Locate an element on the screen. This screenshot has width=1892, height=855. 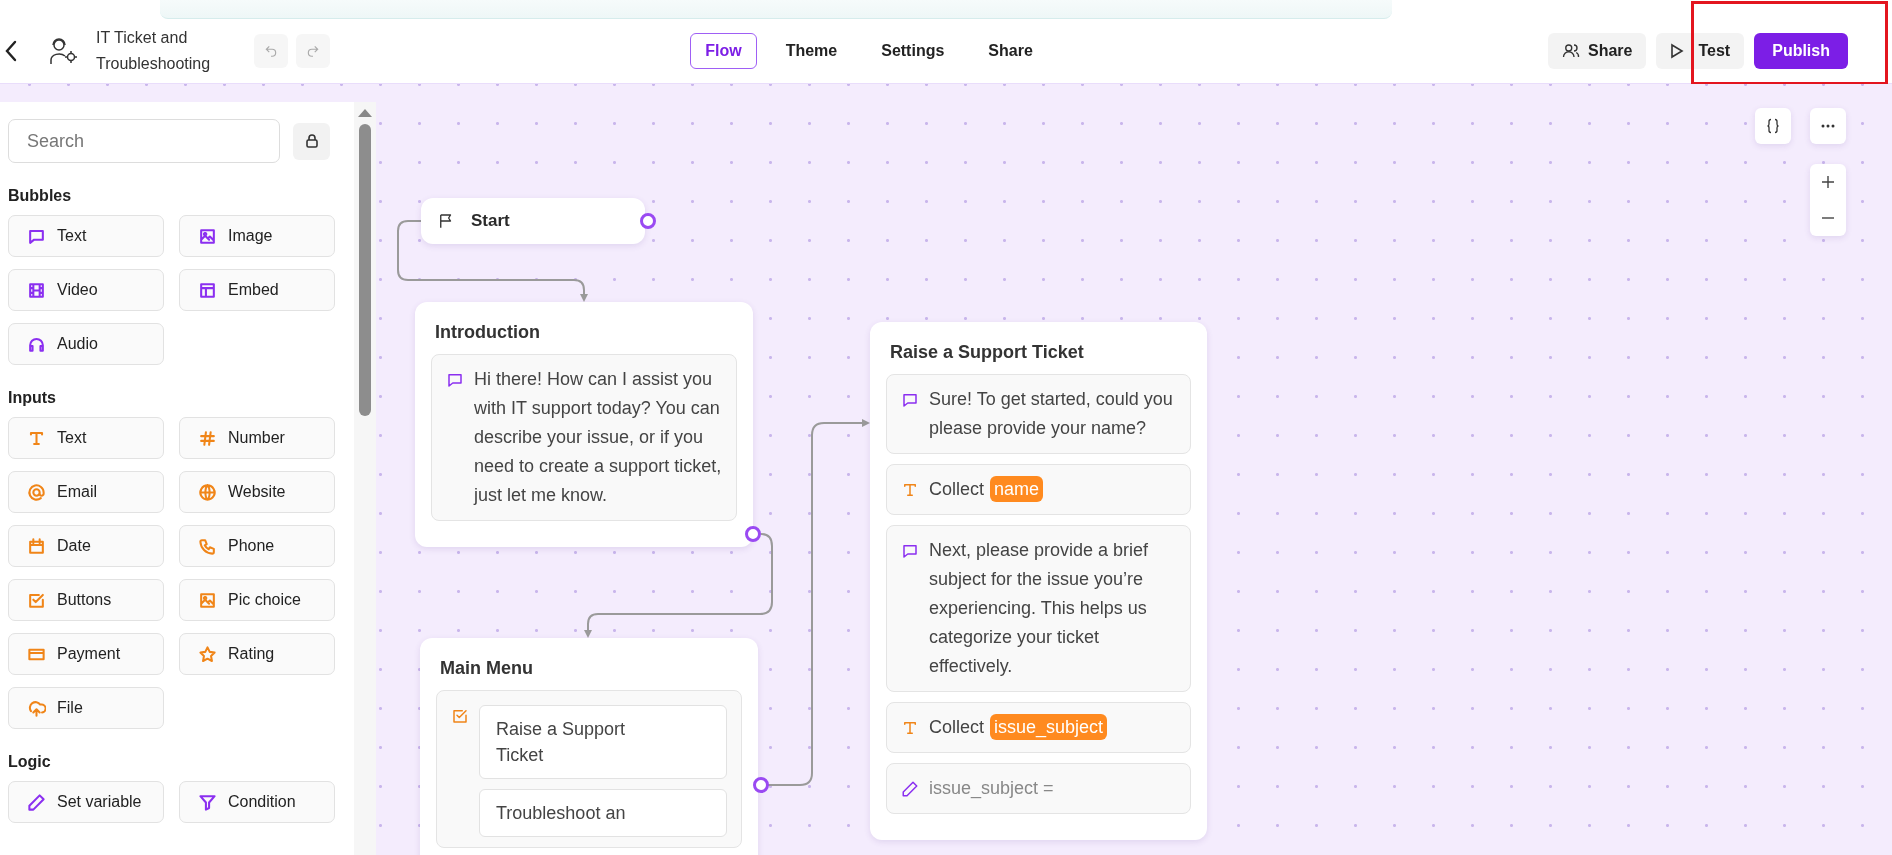
section-heading: Inputs is located at coordinates (32, 398).